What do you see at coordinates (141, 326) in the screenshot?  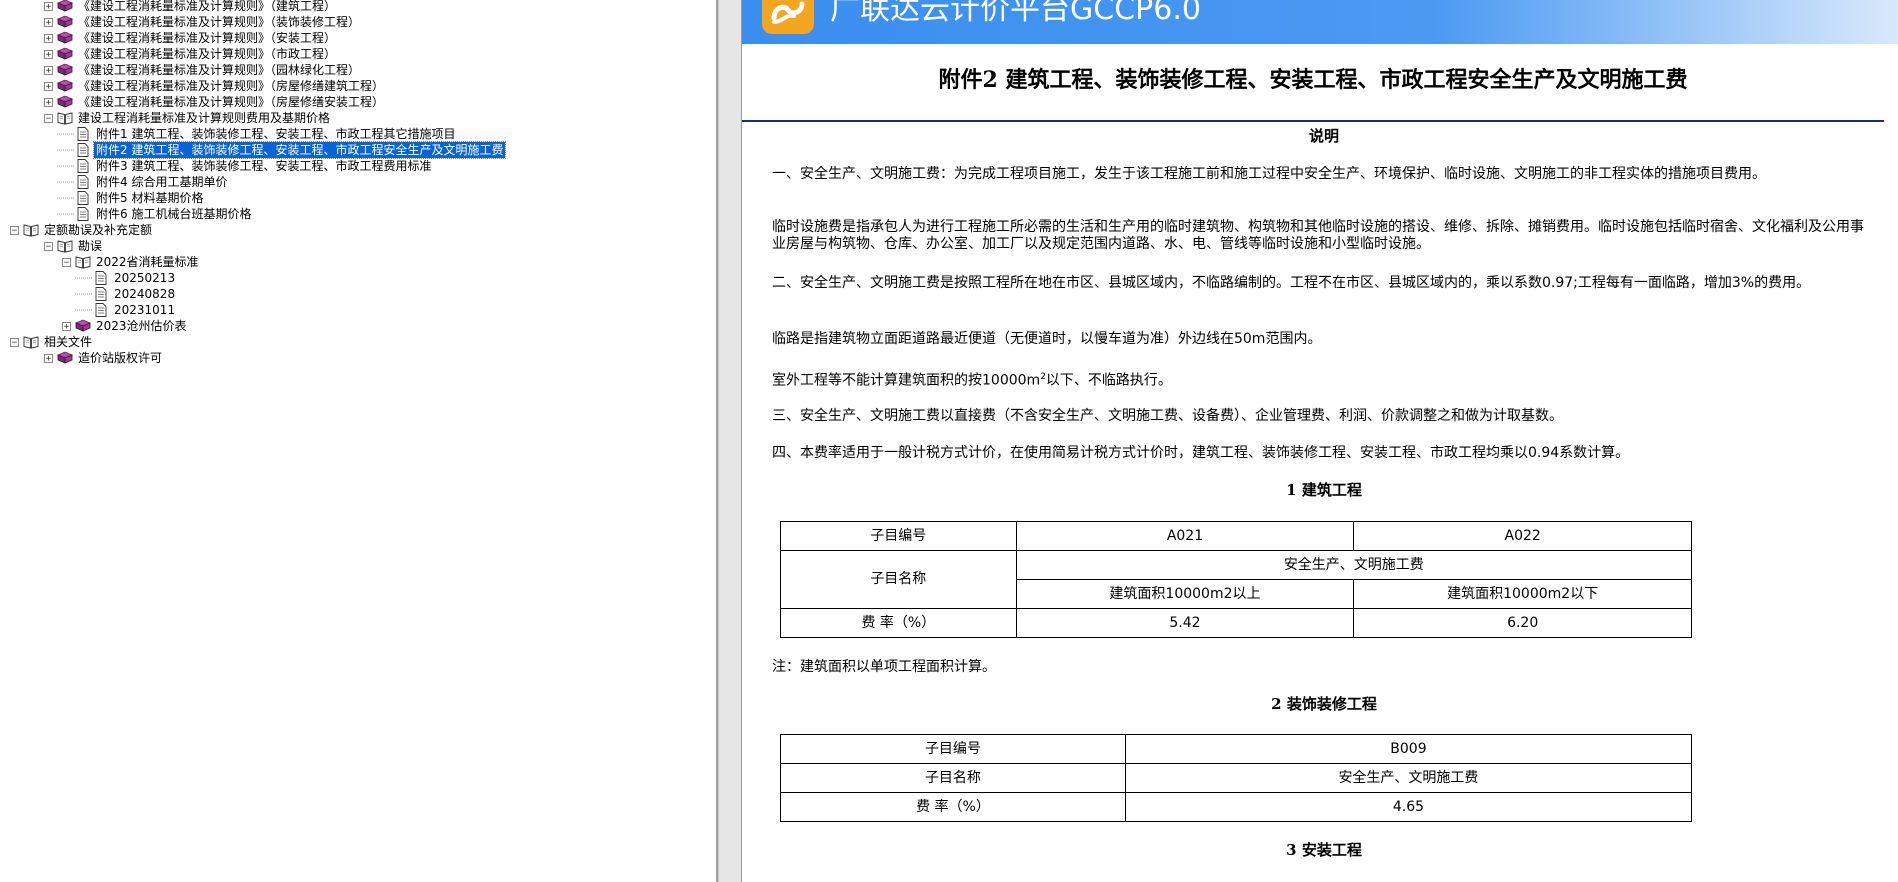 I see `tree-item-label: 2023沧州估价表` at bounding box center [141, 326].